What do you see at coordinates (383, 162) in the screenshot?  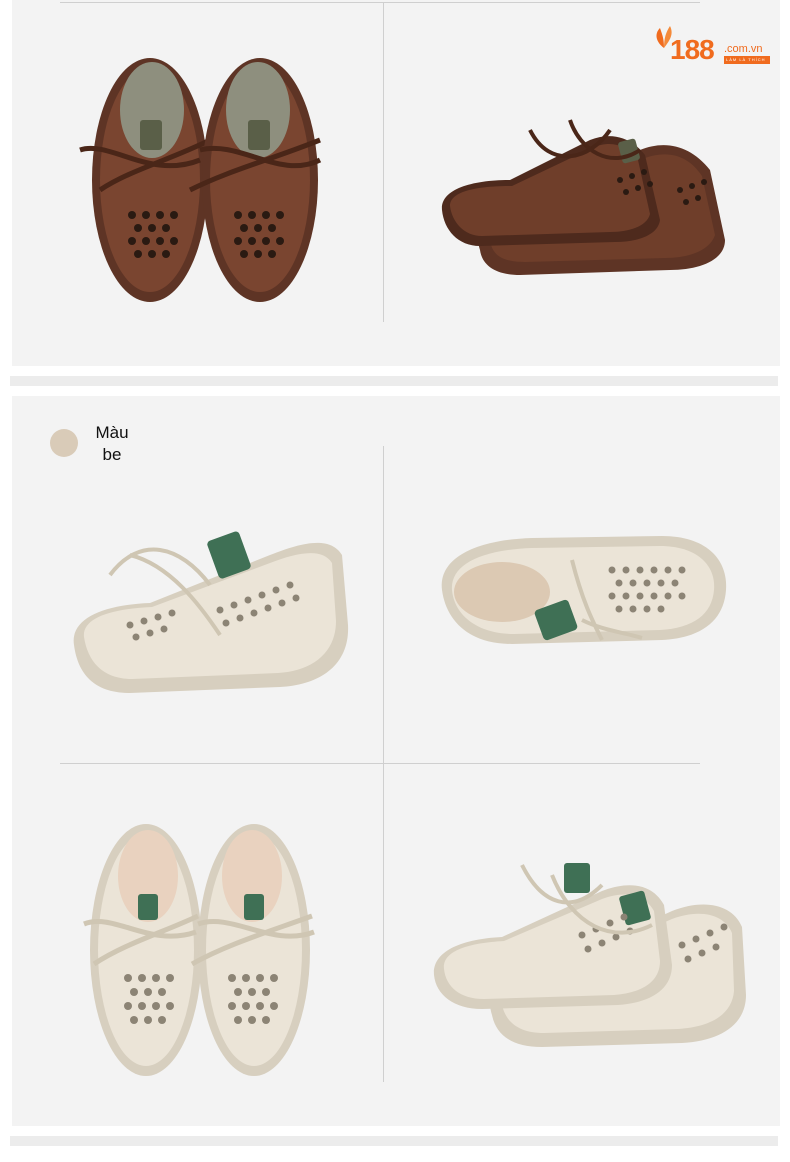 I see `grid-line-top-vertical` at bounding box center [383, 162].